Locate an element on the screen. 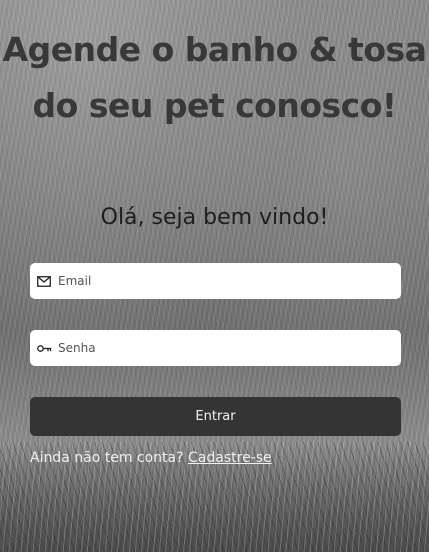 This screenshot has height=552, width=429. signup-prompt-text: Ainda não tem conta? is located at coordinates (107, 458).